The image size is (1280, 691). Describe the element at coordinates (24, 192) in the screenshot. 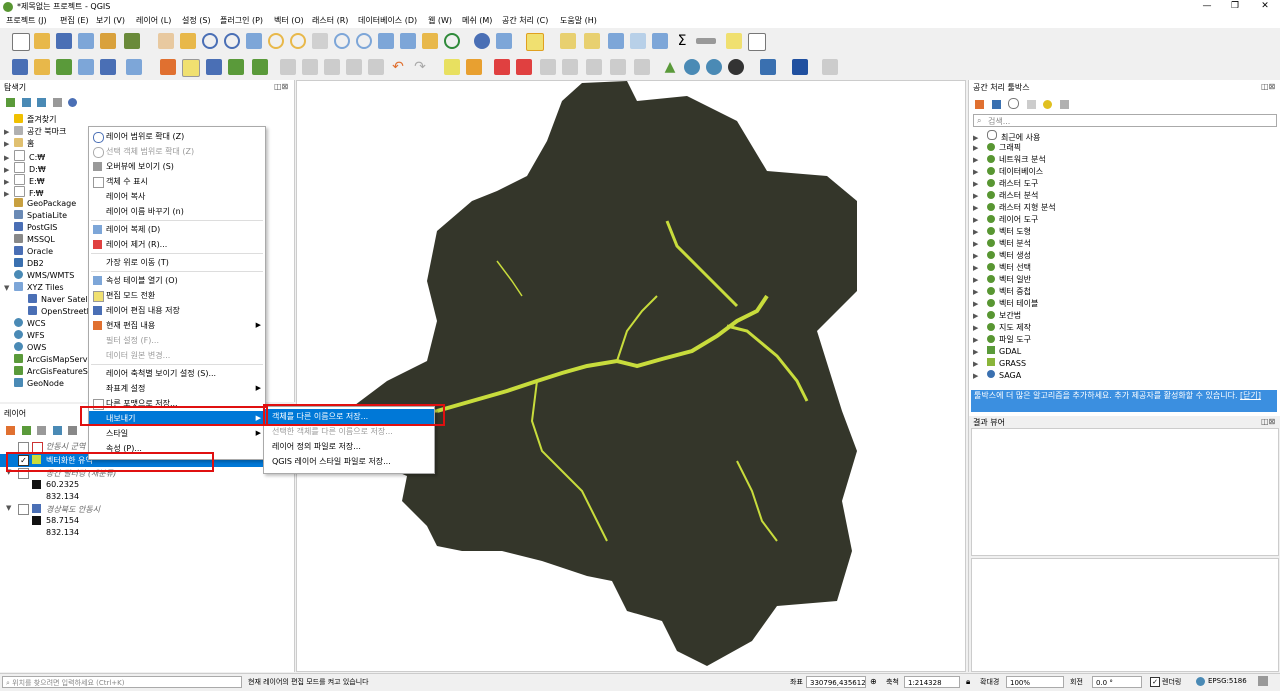

I see `tree-drive-f: ▶ F:₩` at that location.